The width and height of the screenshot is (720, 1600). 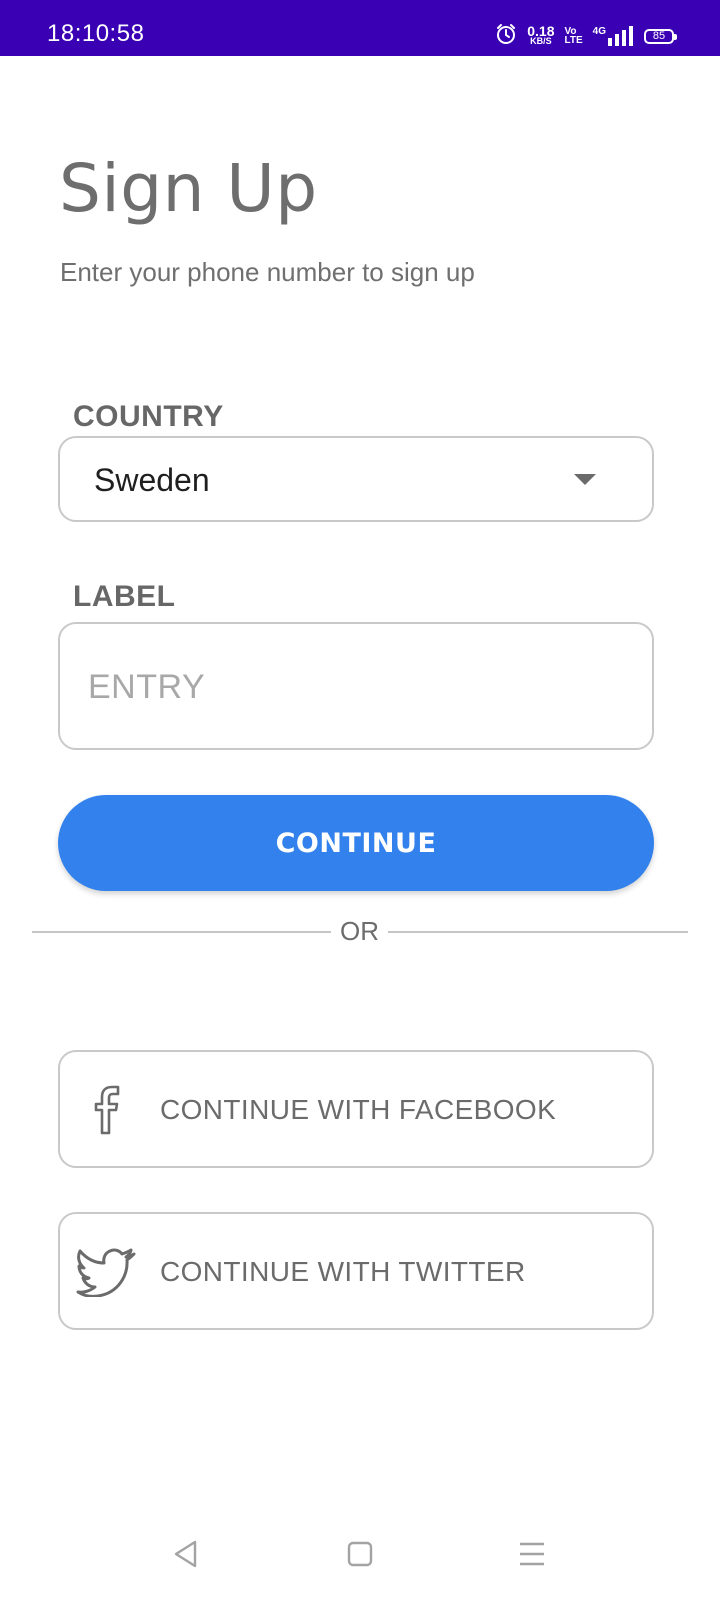 What do you see at coordinates (356, 843) in the screenshot?
I see `continue-button: CONTINUE` at bounding box center [356, 843].